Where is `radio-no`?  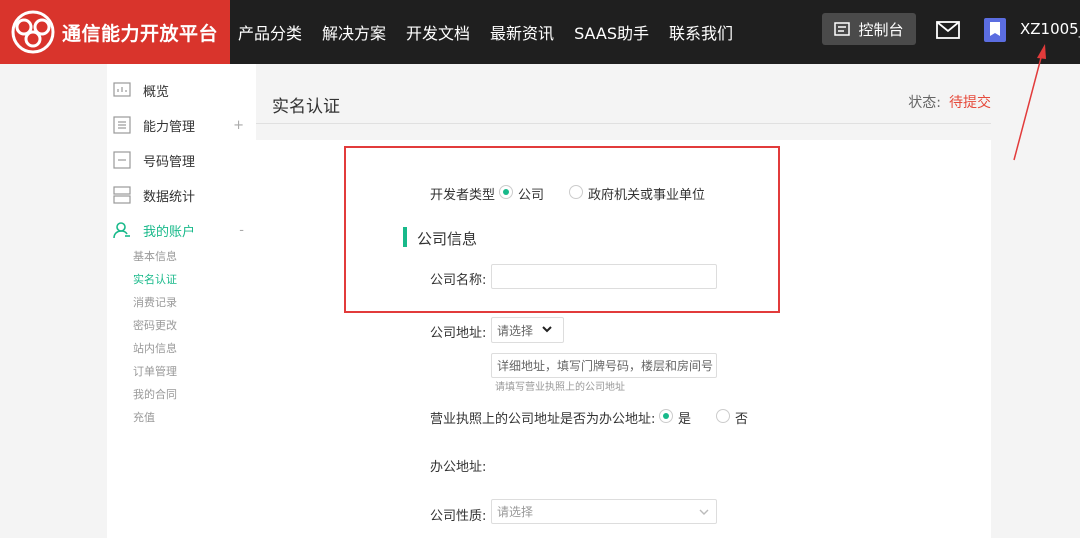 radio-no is located at coordinates (723, 416).